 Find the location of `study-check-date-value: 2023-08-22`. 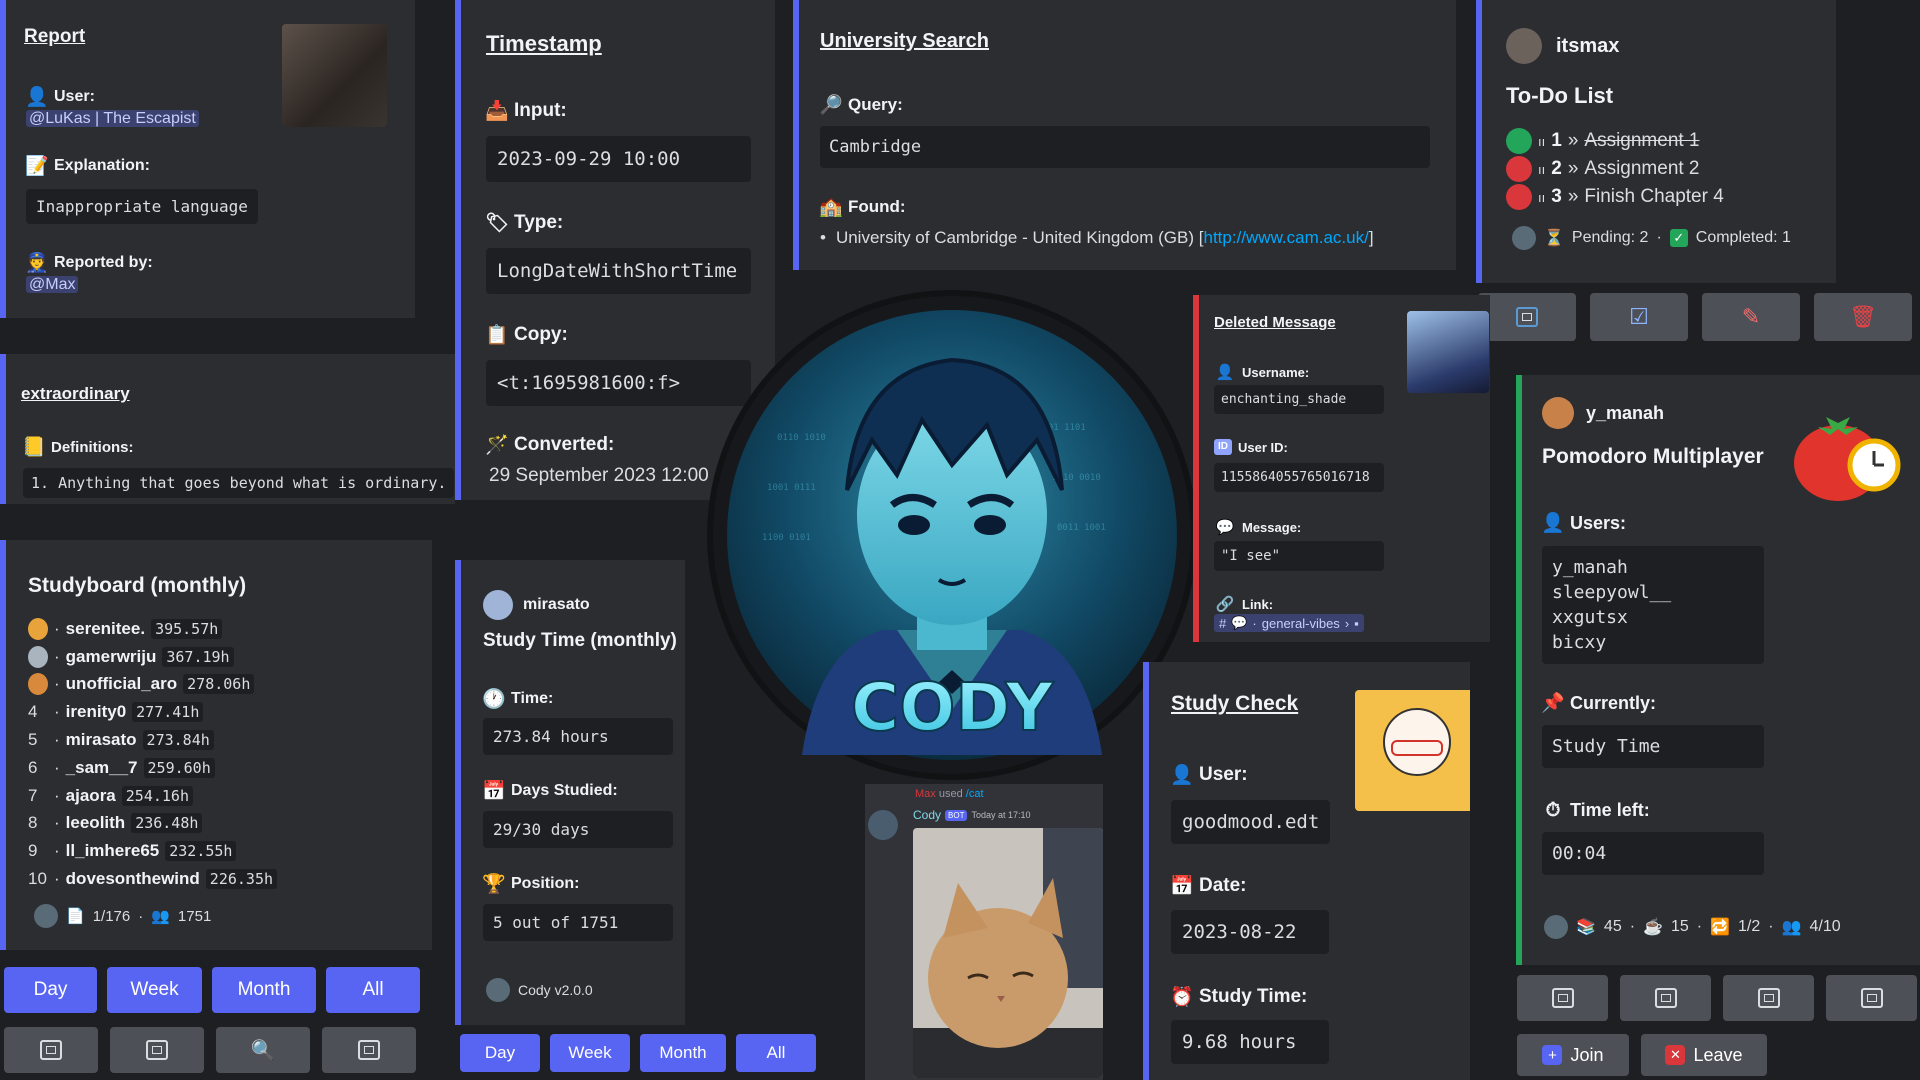

study-check-date-value: 2023-08-22 is located at coordinates (1250, 932).